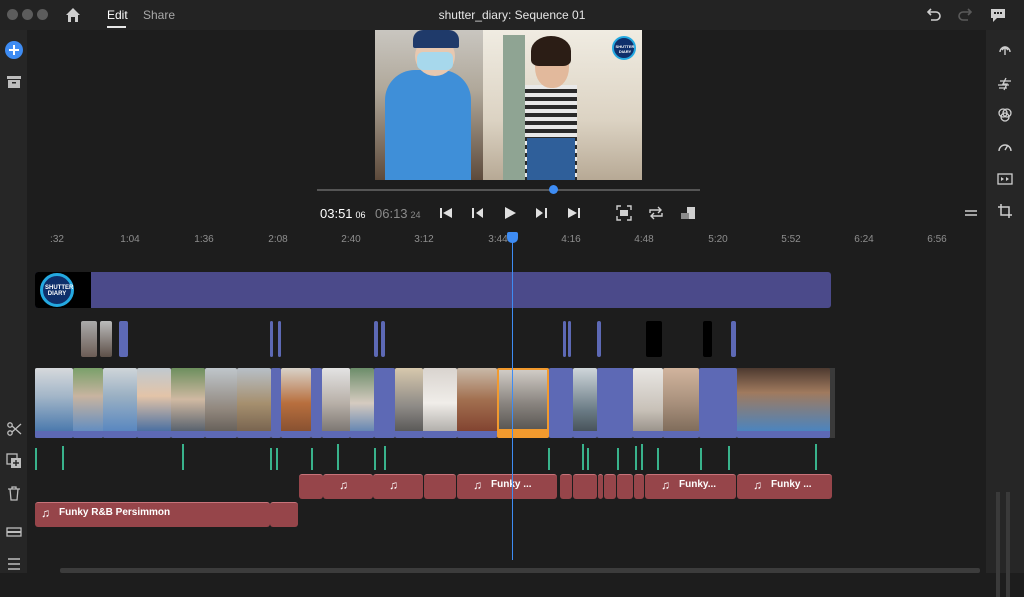 The image size is (1024, 597). I want to click on title-logo-clip: SHUTTER DIARY, so click(63, 290).